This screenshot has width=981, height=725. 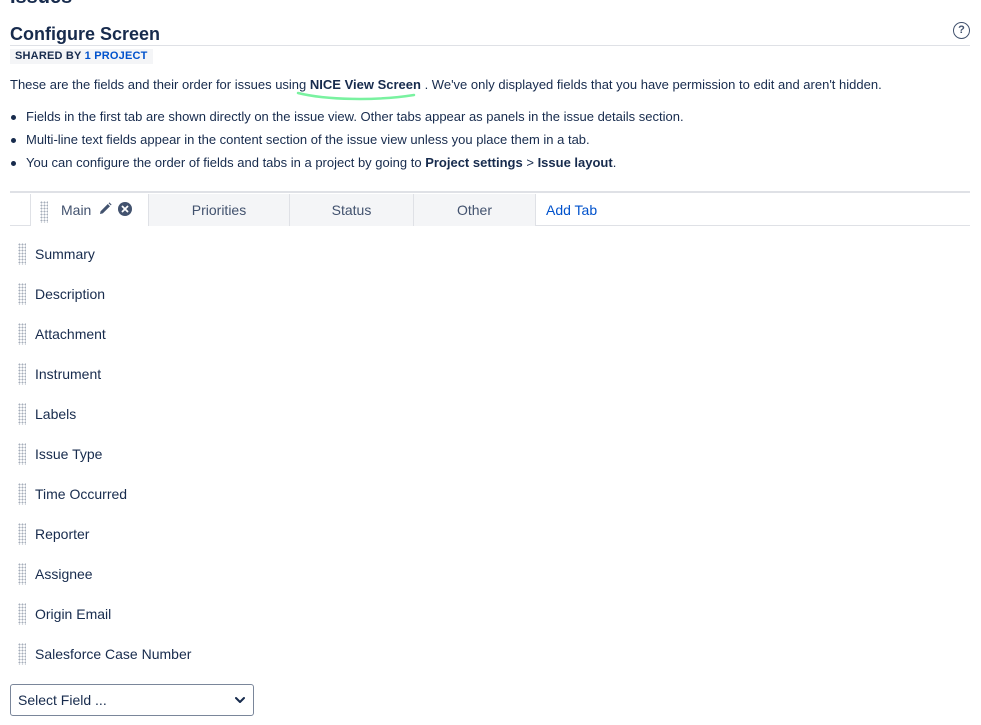 I want to click on screen-tabs: Main Priorities Status Other Add Tab, so click(x=490, y=208).